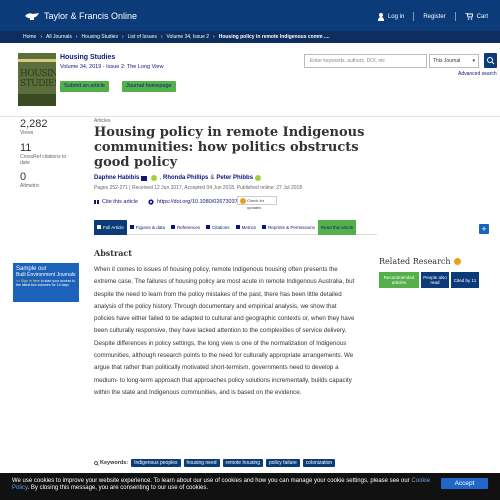 The height and width of the screenshot is (500, 500). I want to click on tab-read-article: Read this article, so click(337, 227).